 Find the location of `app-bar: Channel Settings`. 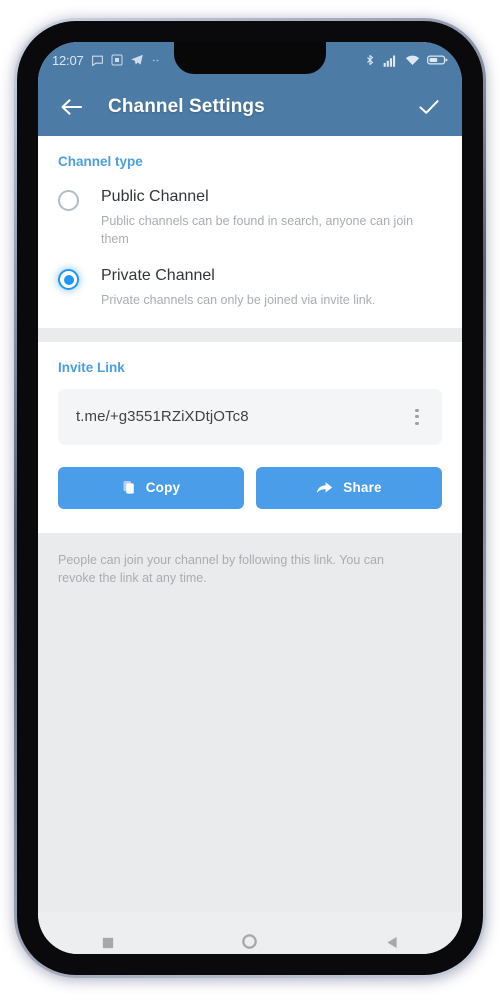

app-bar: Channel Settings is located at coordinates (250, 107).